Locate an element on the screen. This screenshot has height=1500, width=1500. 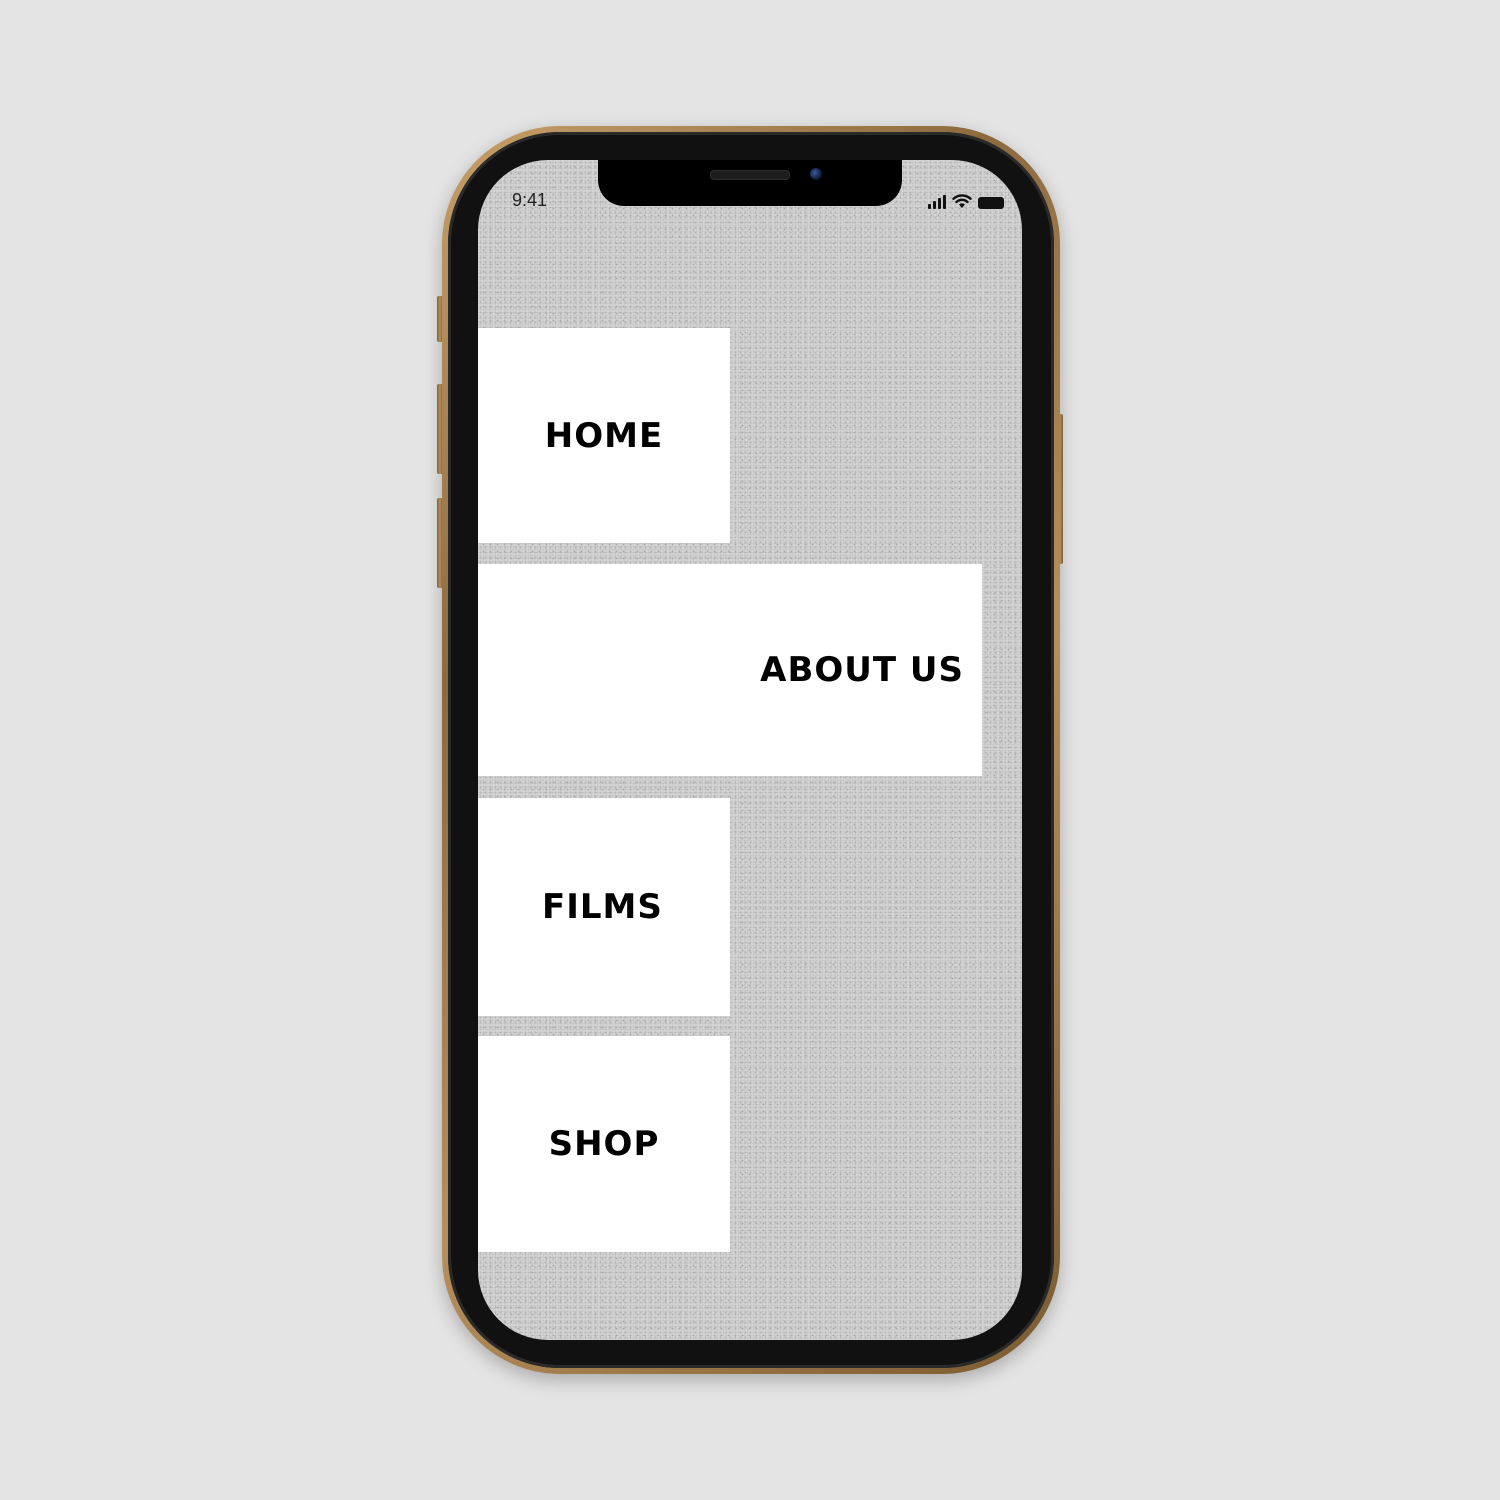
menu-item-films: FILMS is located at coordinates (604, 907).